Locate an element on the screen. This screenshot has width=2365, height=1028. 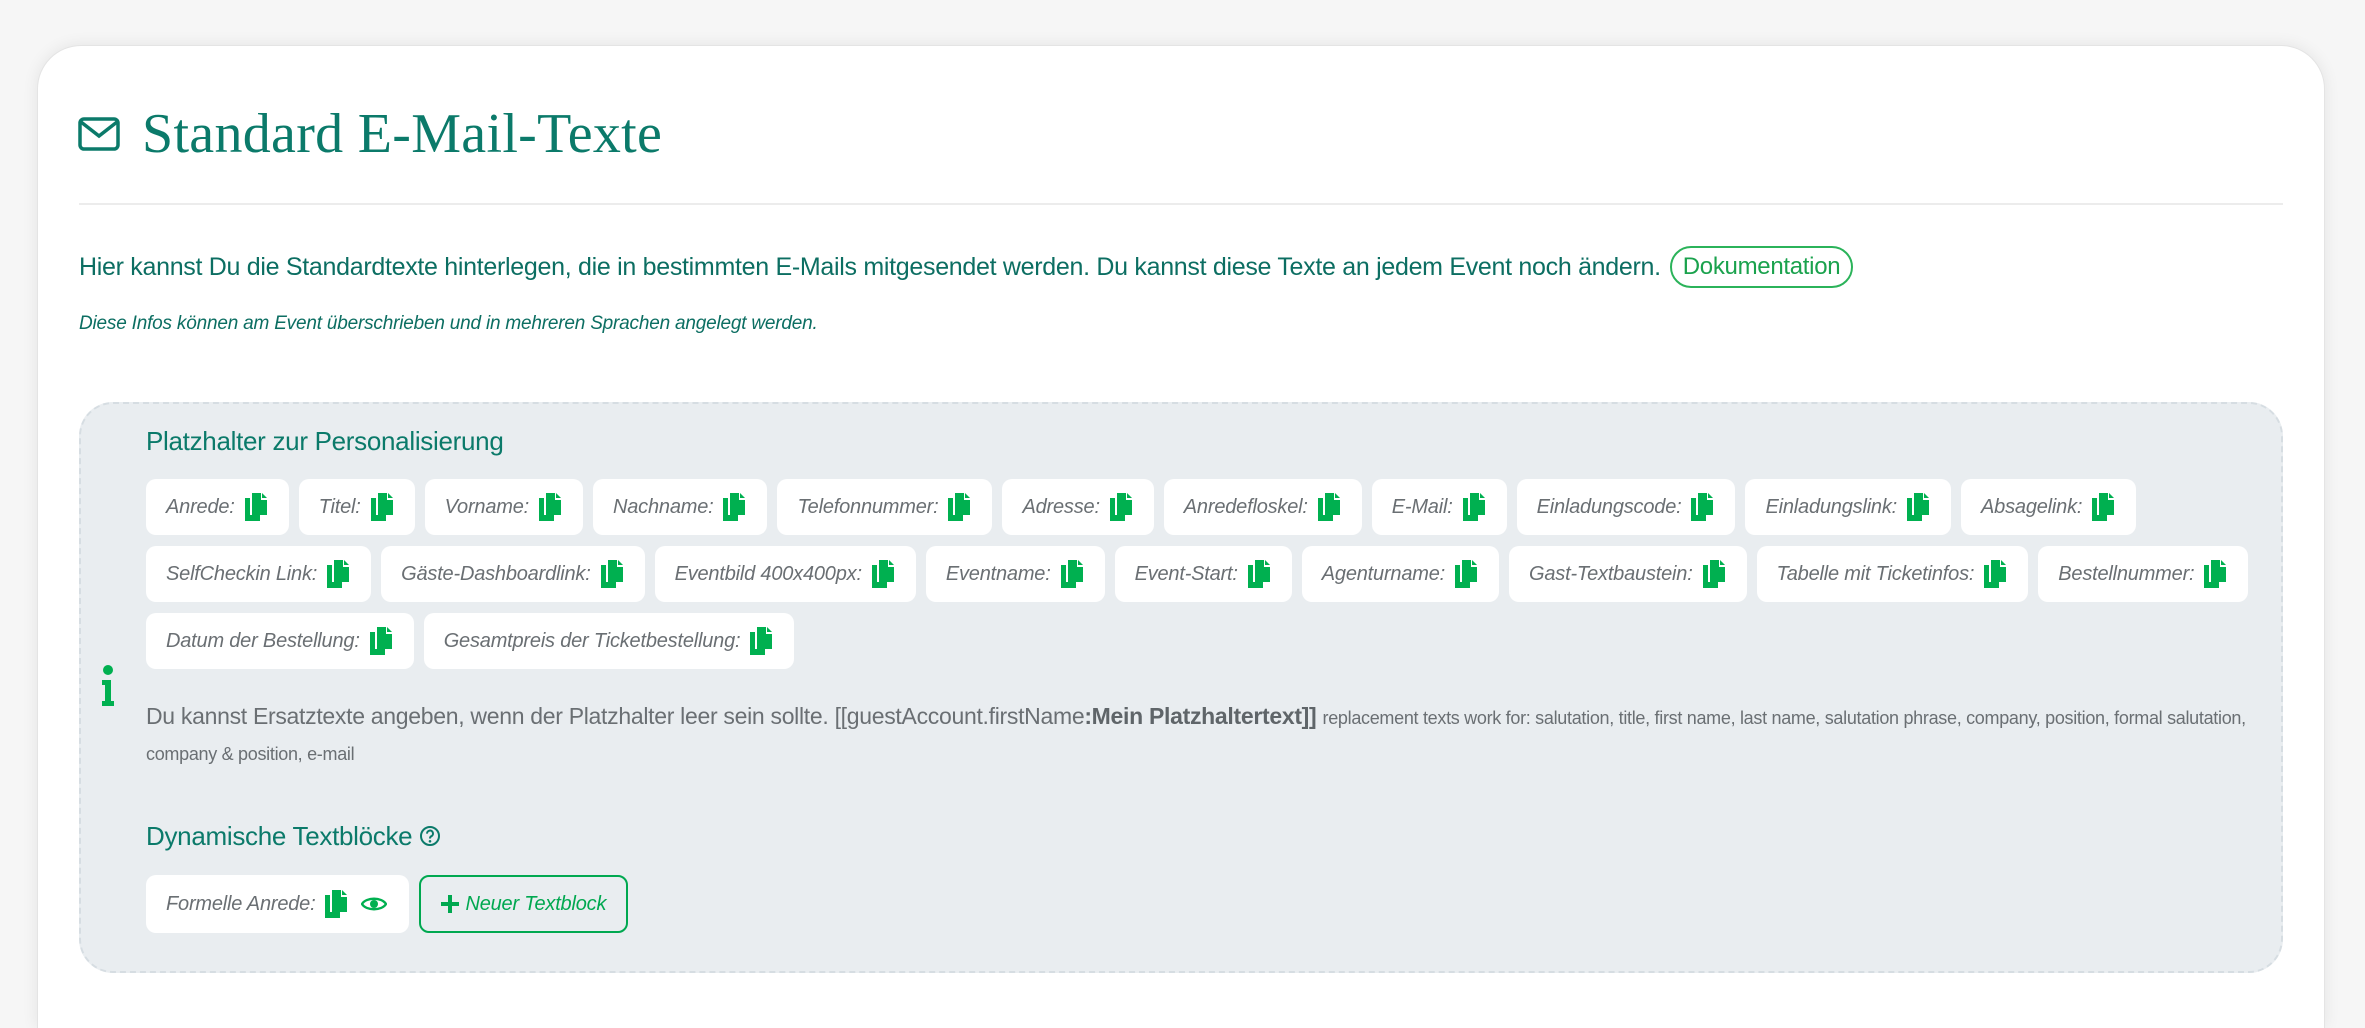
placeholder-chip: Eventbild 400x400px: is located at coordinates (785, 574).